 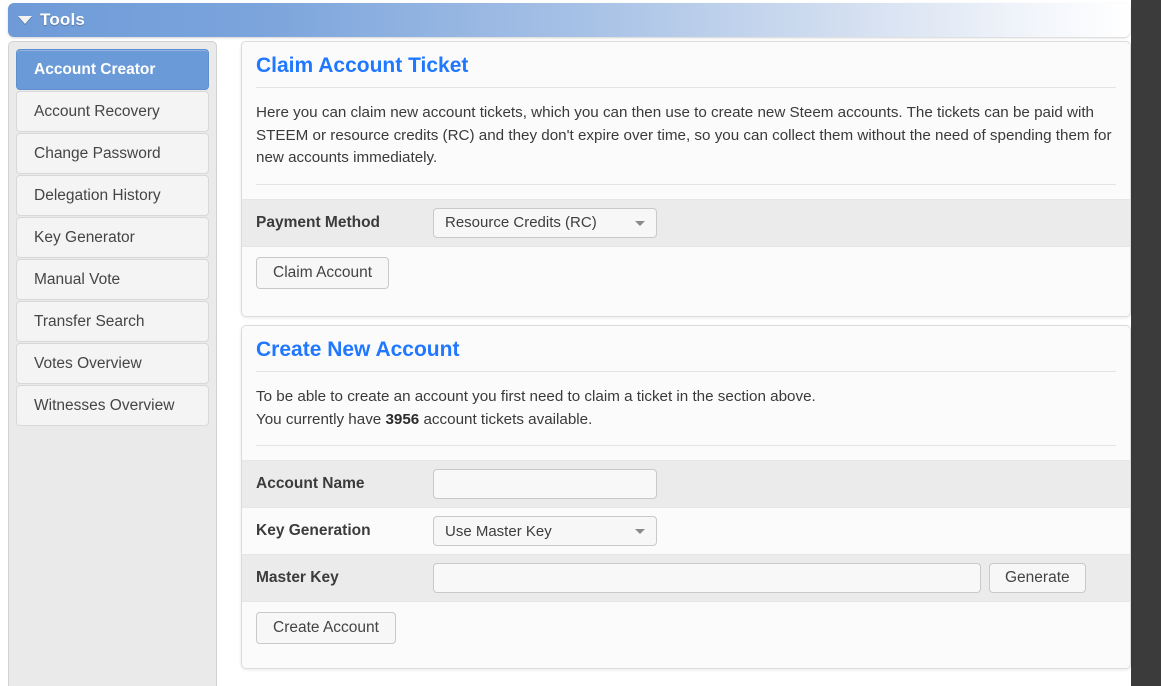 I want to click on ticket-count: 3956, so click(x=402, y=419).